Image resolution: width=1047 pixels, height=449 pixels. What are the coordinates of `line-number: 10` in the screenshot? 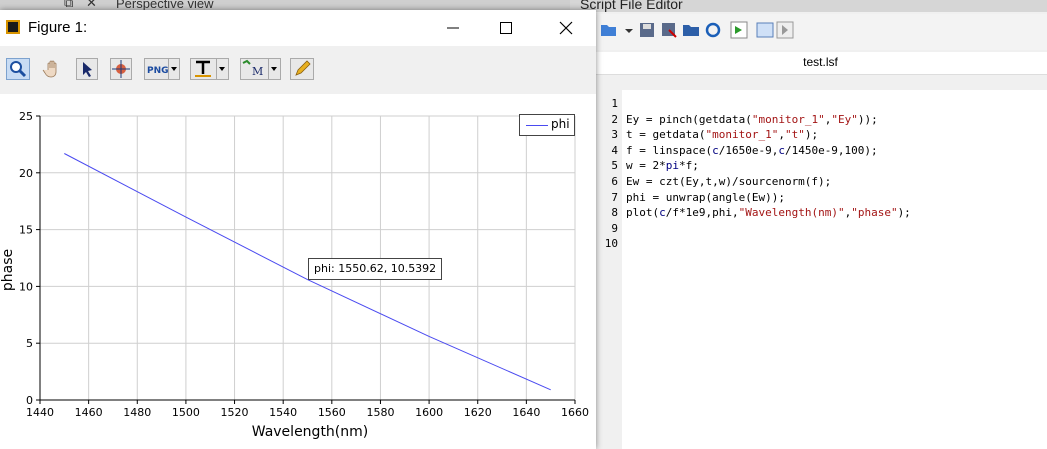 It's located at (611, 244).